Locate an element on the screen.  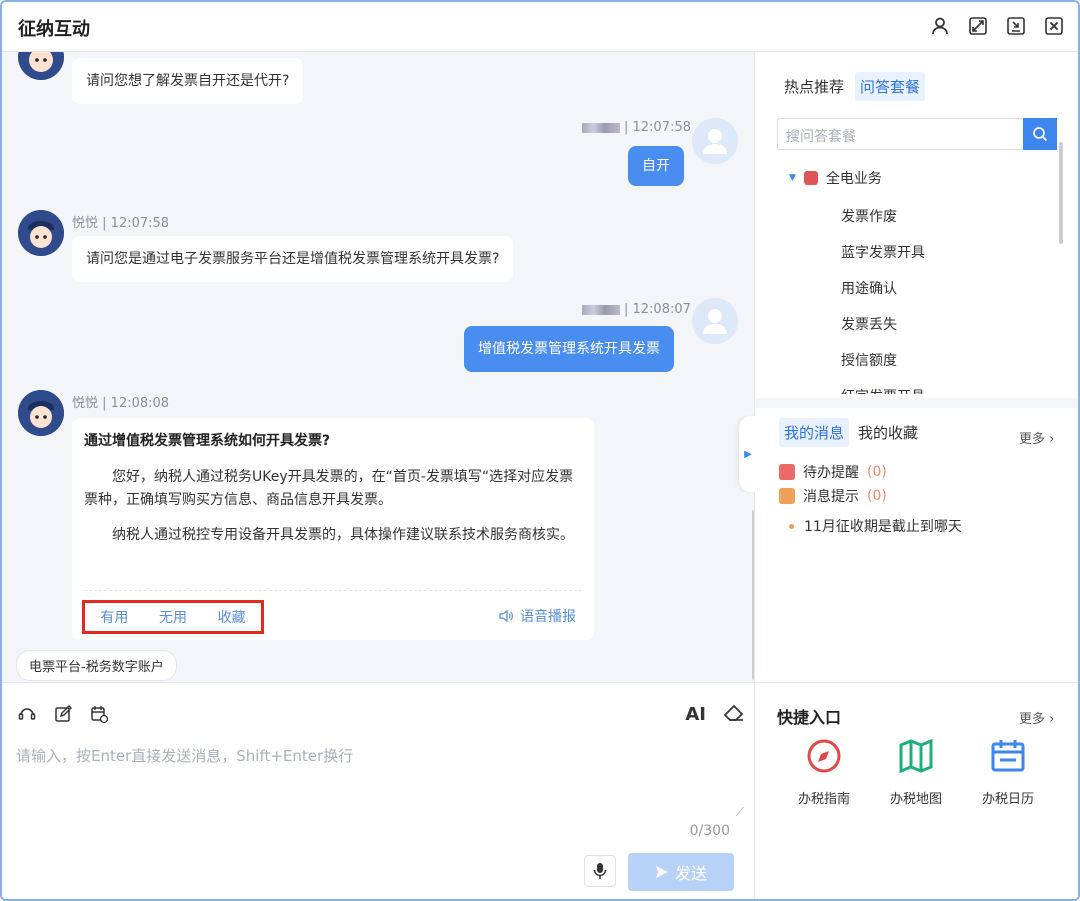
divider is located at coordinates (333, 590).